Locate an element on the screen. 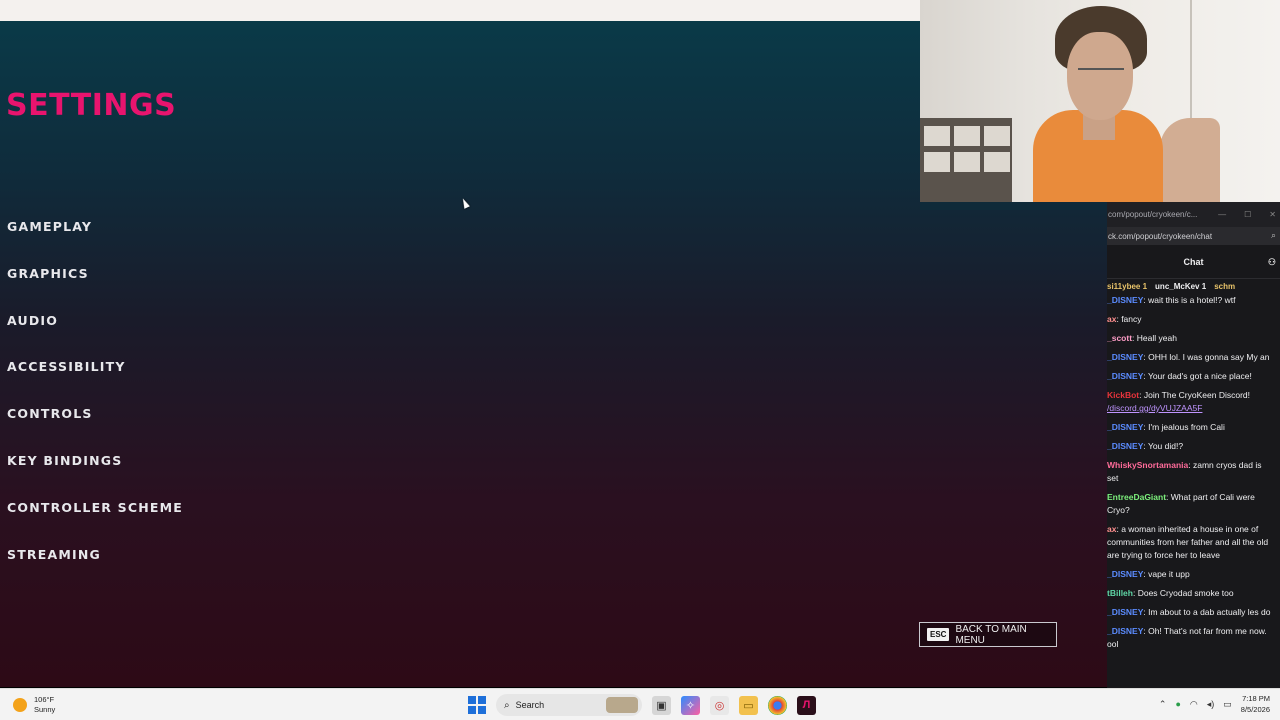 Image resolution: width=1280 pixels, height=720 pixels. chat-message: _DISNEY: You did!? is located at coordinates (1191, 446).